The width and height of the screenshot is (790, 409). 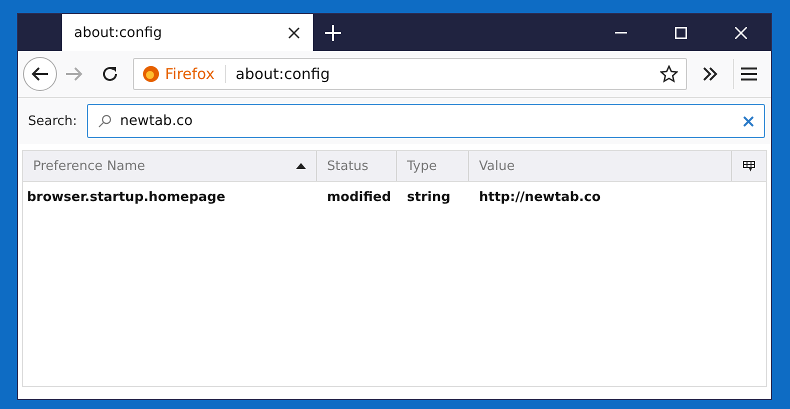 What do you see at coordinates (749, 166) in the screenshot?
I see `column-picker-icon` at bounding box center [749, 166].